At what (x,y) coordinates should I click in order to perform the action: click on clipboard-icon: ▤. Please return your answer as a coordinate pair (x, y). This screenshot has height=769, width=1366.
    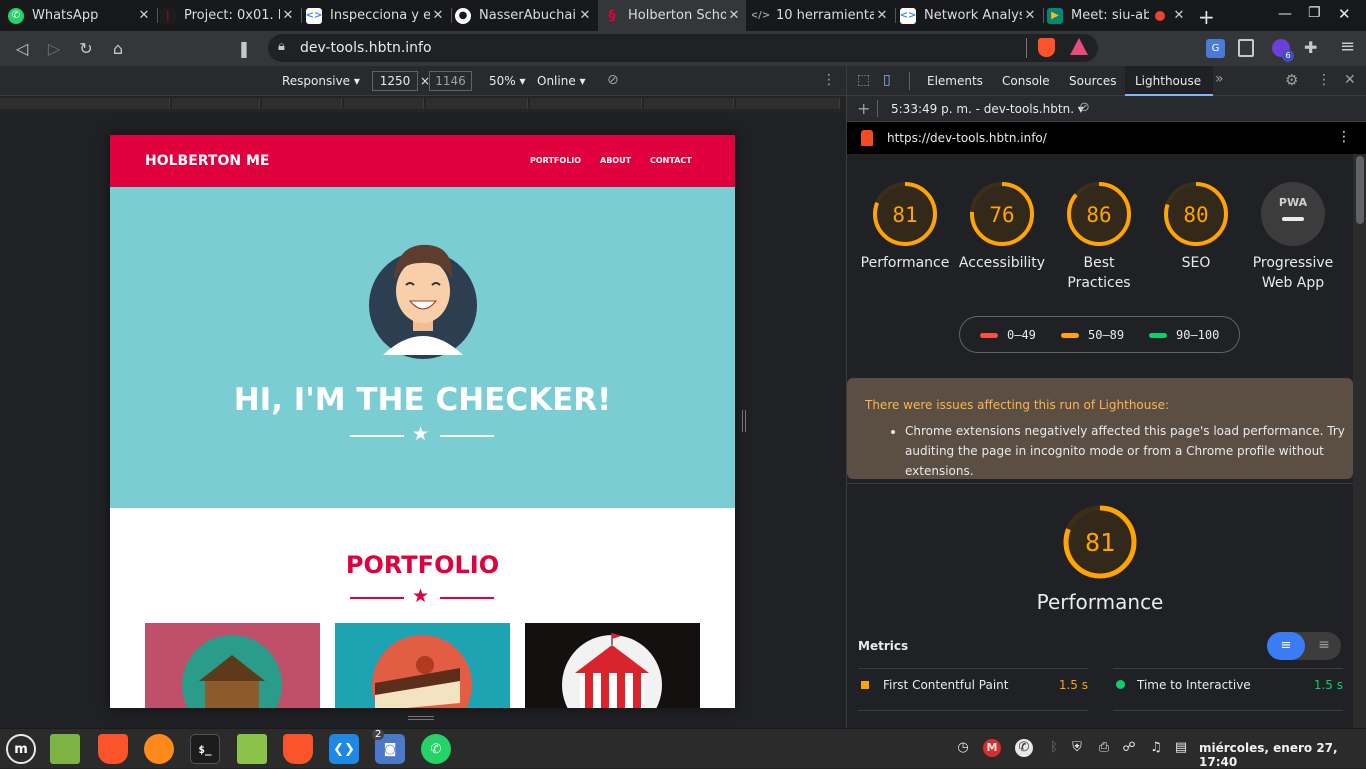
    Looking at the image, I should click on (1181, 748).